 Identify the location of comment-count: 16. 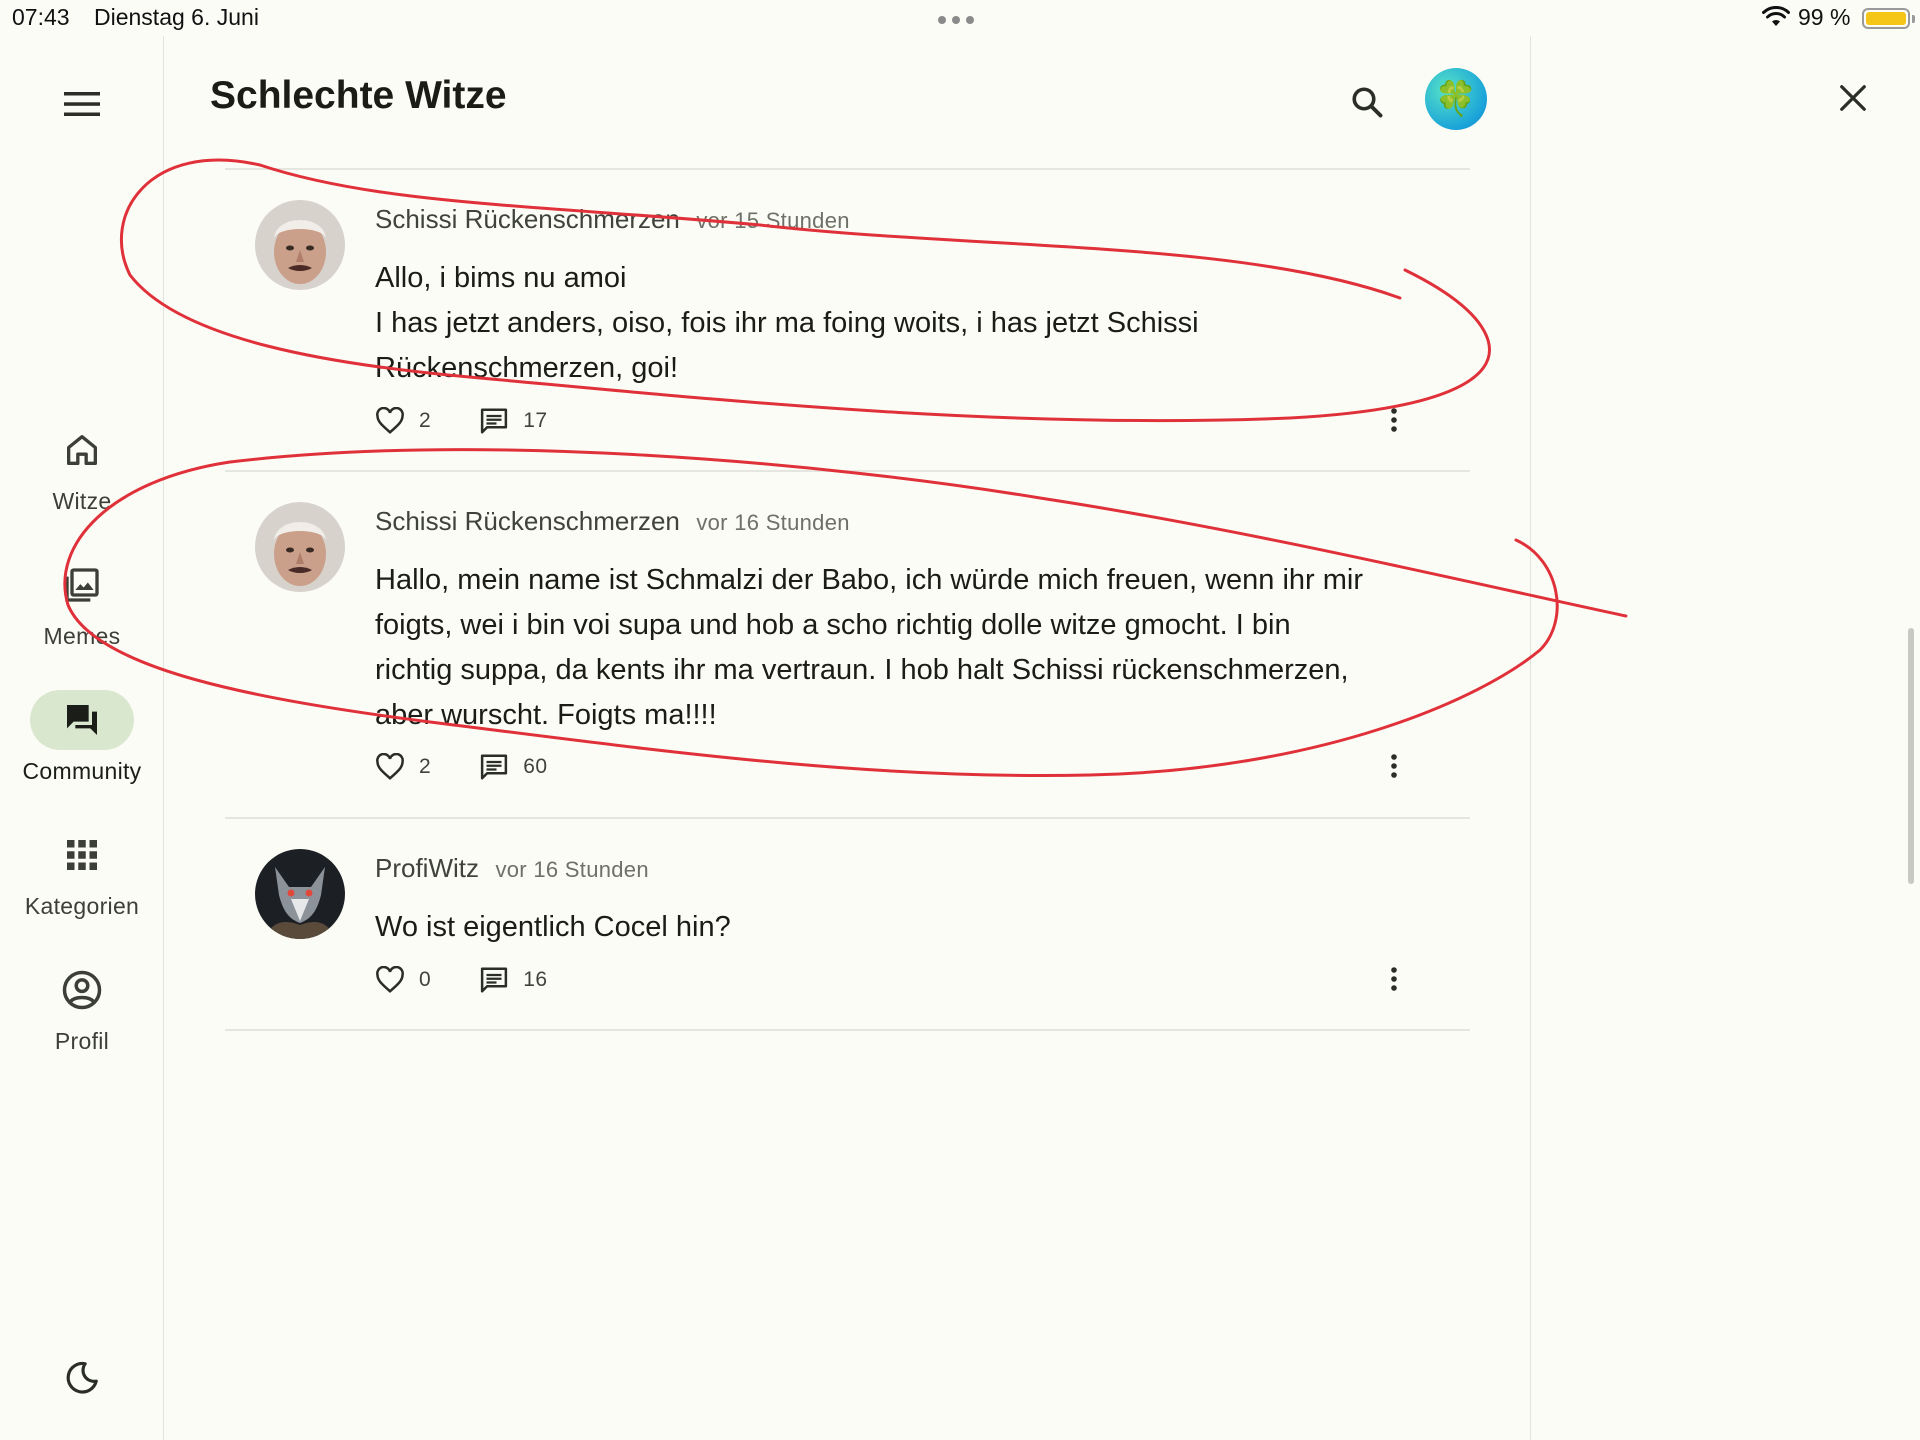
(535, 979).